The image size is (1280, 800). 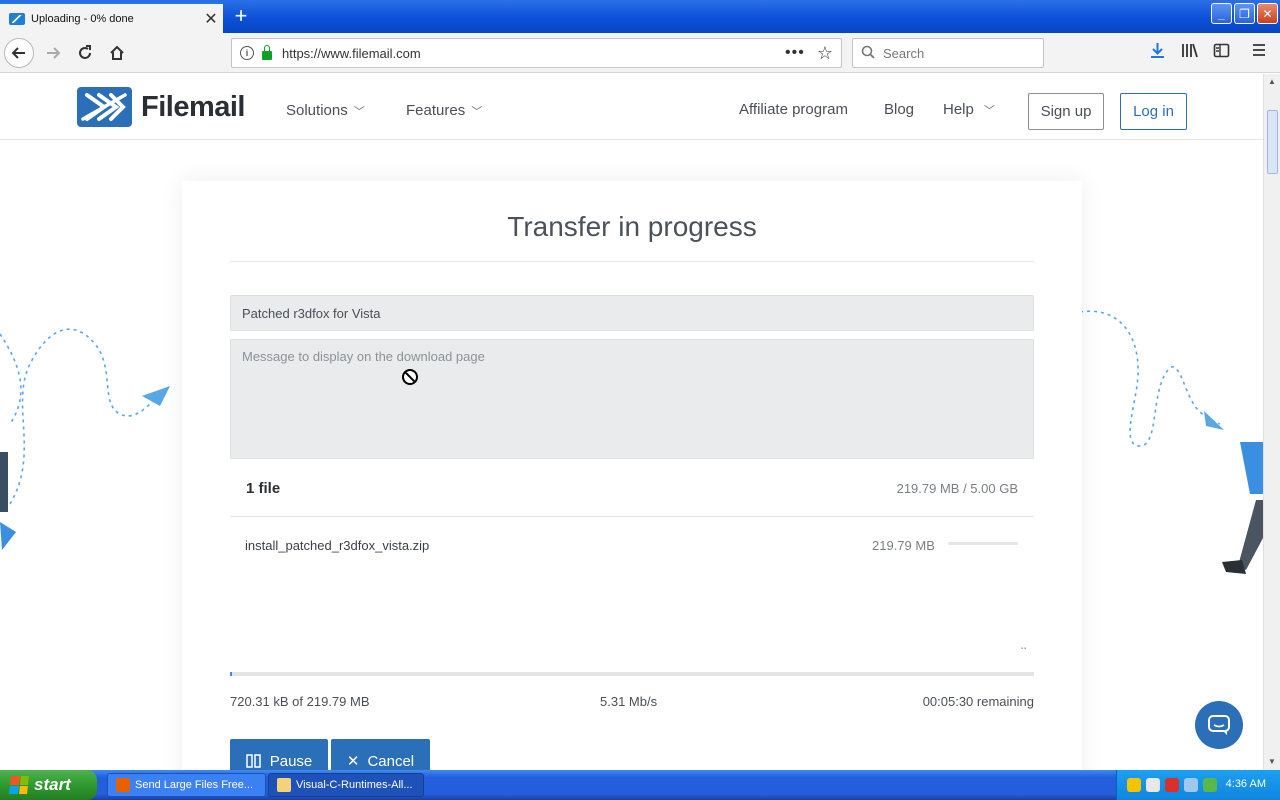 I want to click on paper-plane-right-decoration, so click(x=1152, y=378).